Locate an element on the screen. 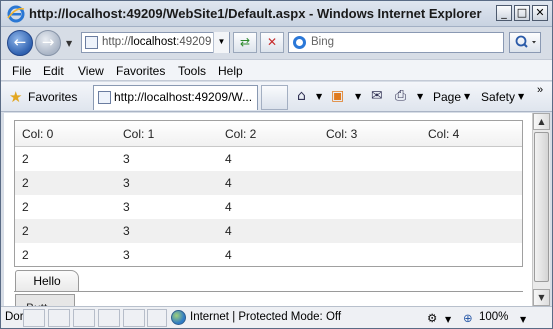  menu-favorites: Favorites is located at coordinates (140, 71).